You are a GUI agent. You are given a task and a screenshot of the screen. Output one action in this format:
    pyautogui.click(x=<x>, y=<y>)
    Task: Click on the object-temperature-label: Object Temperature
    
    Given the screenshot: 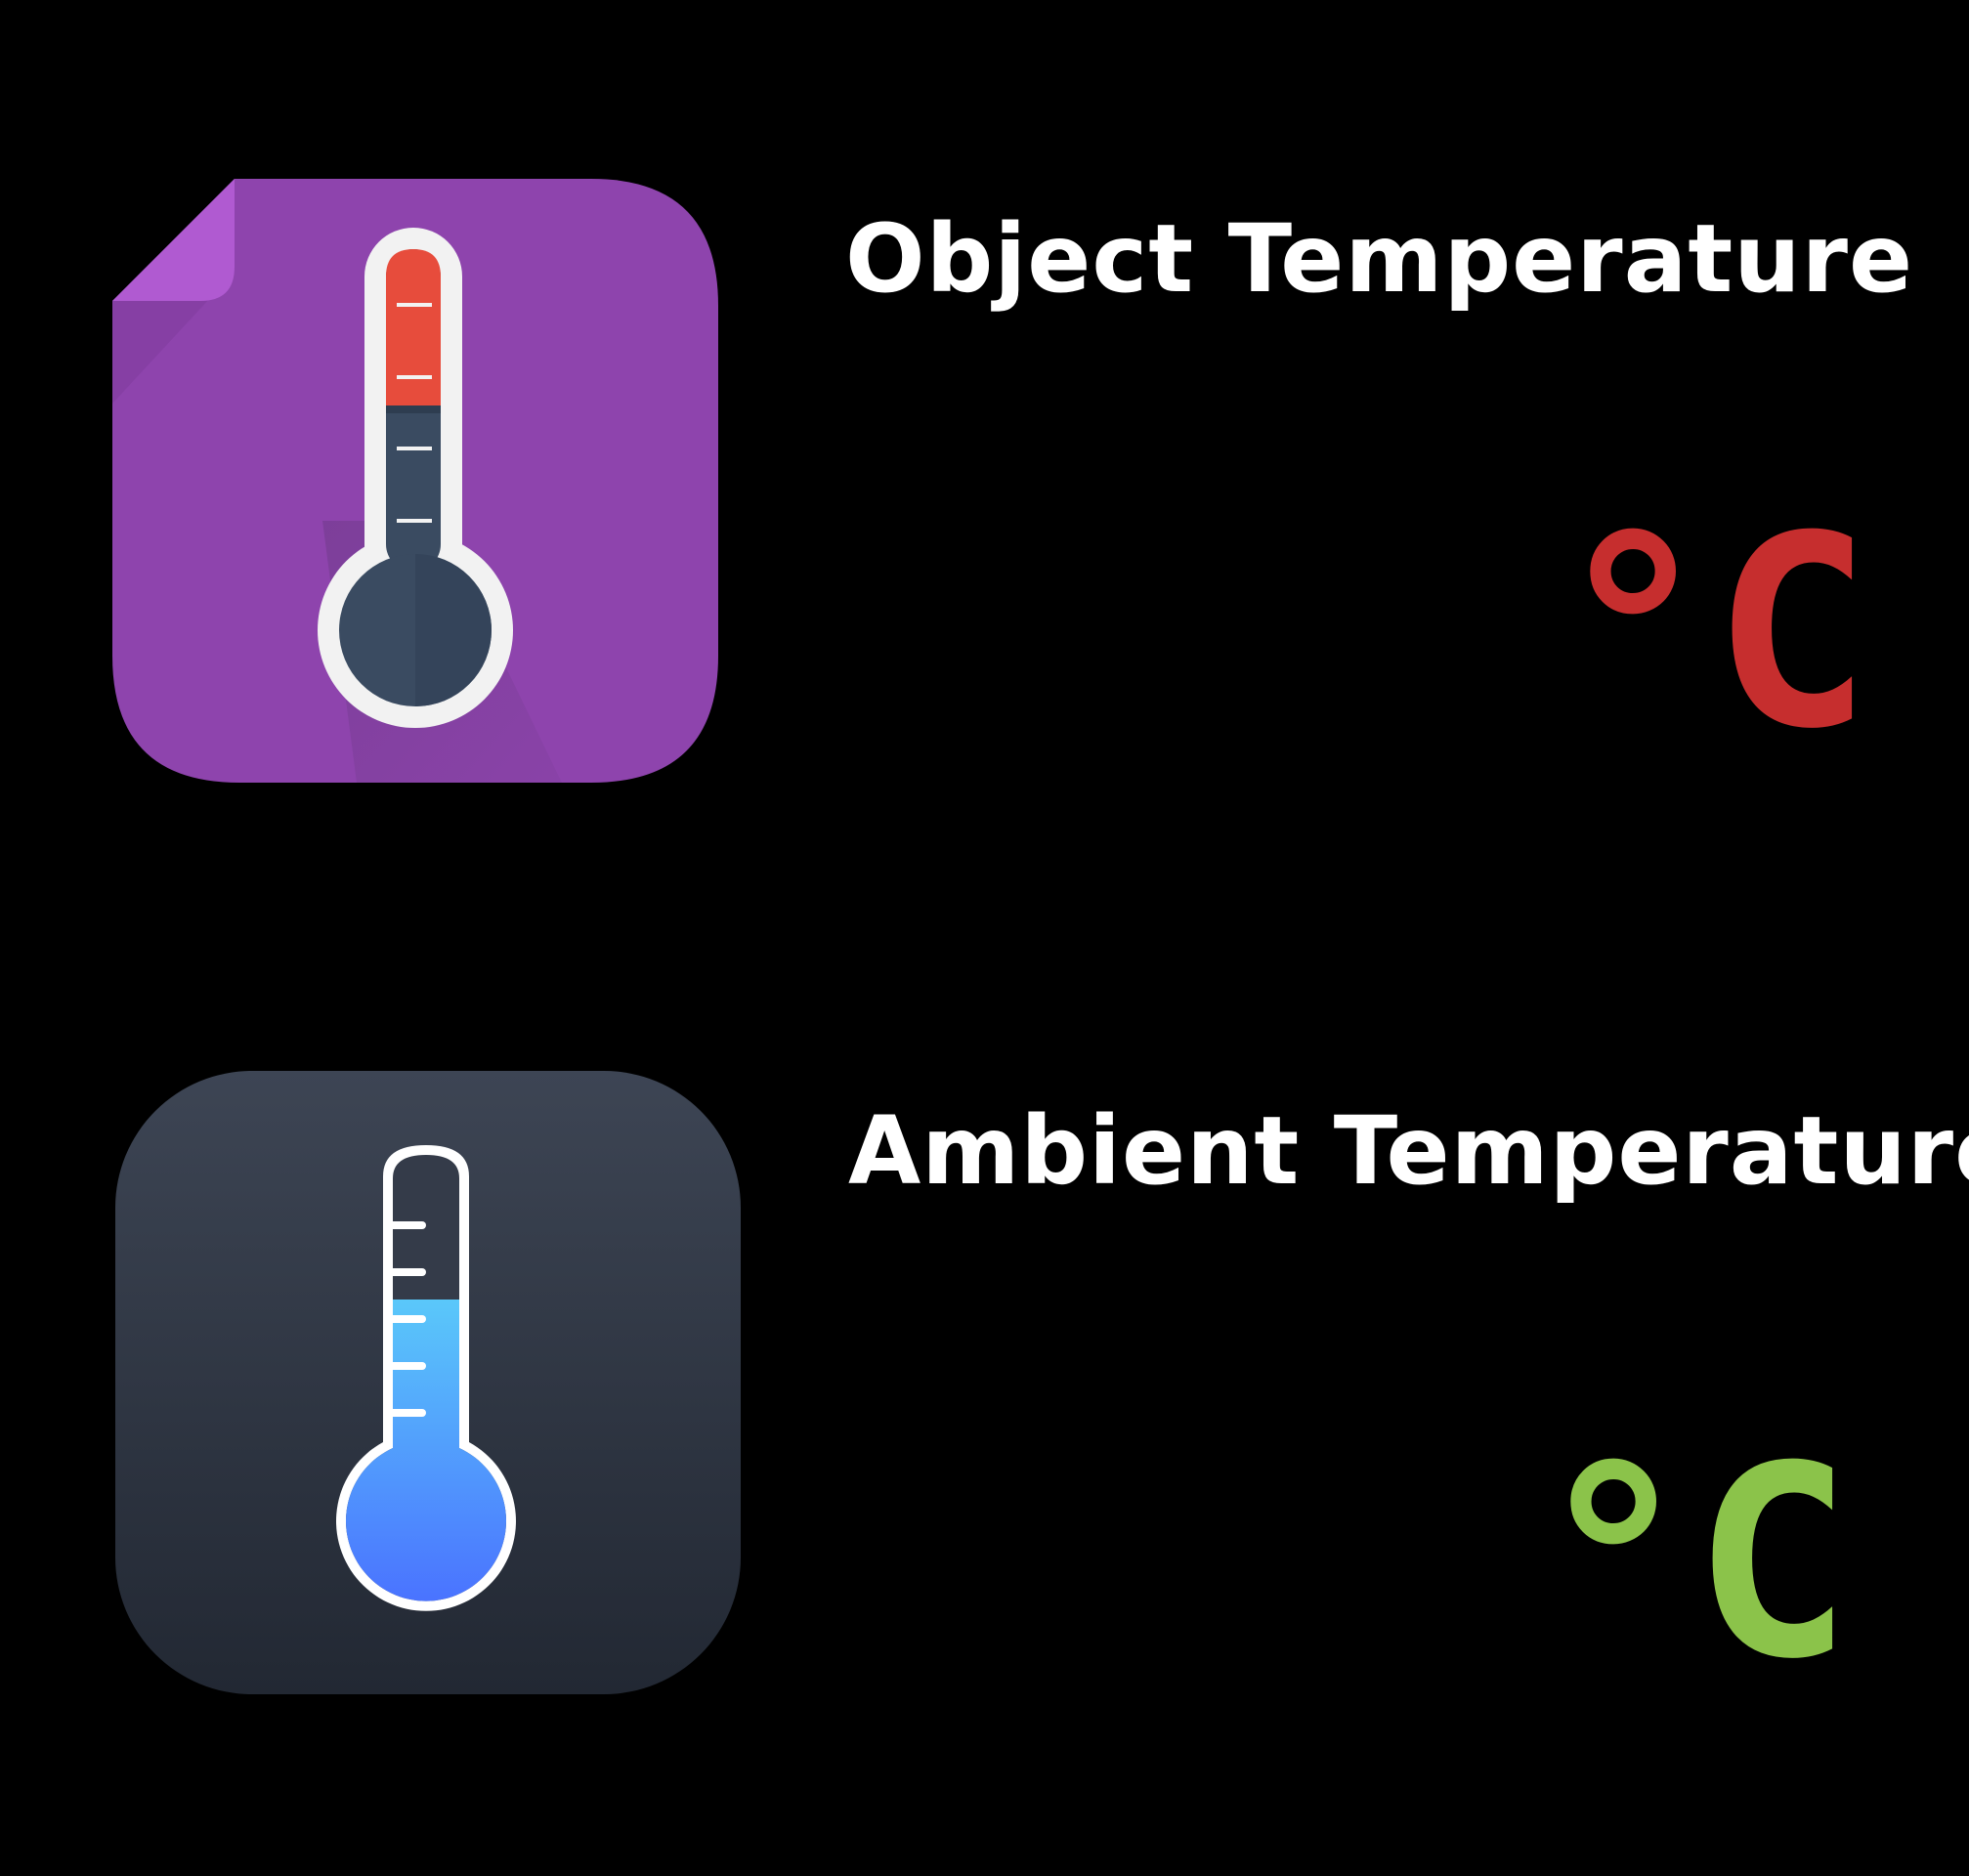 What is the action you would take?
    pyautogui.click(x=1379, y=259)
    